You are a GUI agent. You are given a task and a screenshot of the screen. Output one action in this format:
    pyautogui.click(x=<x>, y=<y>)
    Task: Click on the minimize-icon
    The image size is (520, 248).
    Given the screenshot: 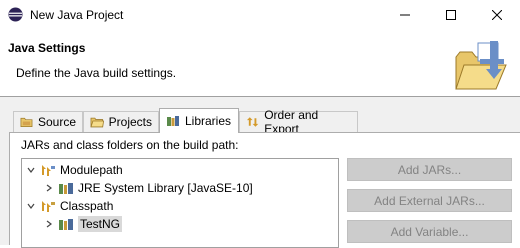 What is the action you would take?
    pyautogui.click(x=405, y=15)
    